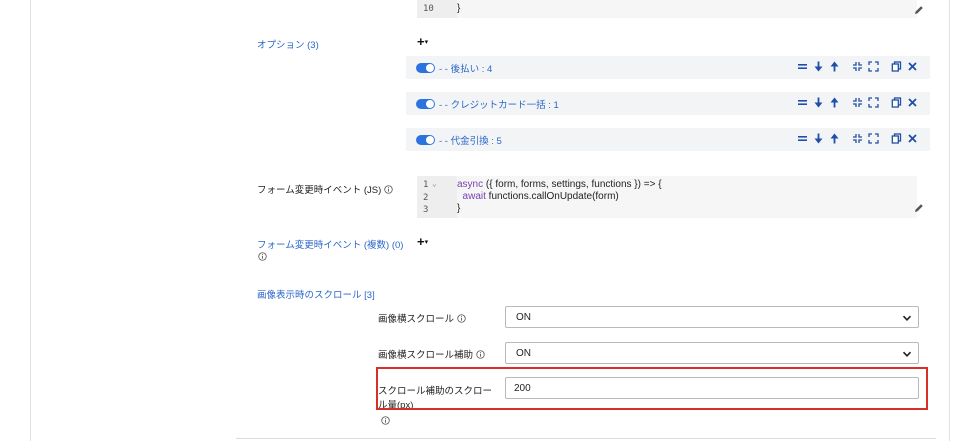 This screenshot has height=441, width=967. Describe the element at coordinates (668, 103) in the screenshot. I see `option-row-2: - - クレジットカード一括 : 1` at that location.